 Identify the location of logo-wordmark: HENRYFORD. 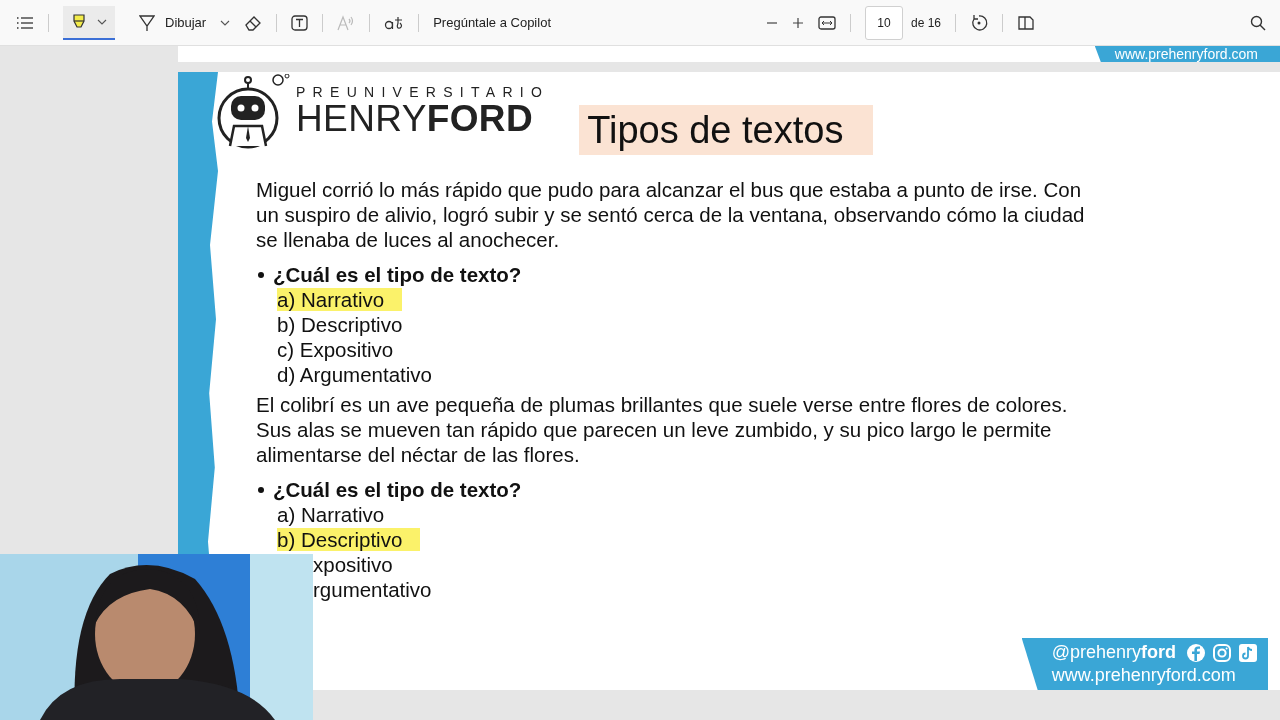
(415, 118).